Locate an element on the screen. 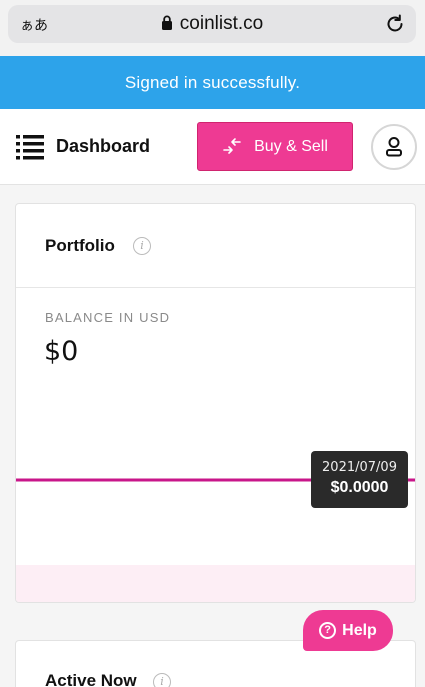 This screenshot has width=425, height=687. help-button: ? Help is located at coordinates (348, 630).